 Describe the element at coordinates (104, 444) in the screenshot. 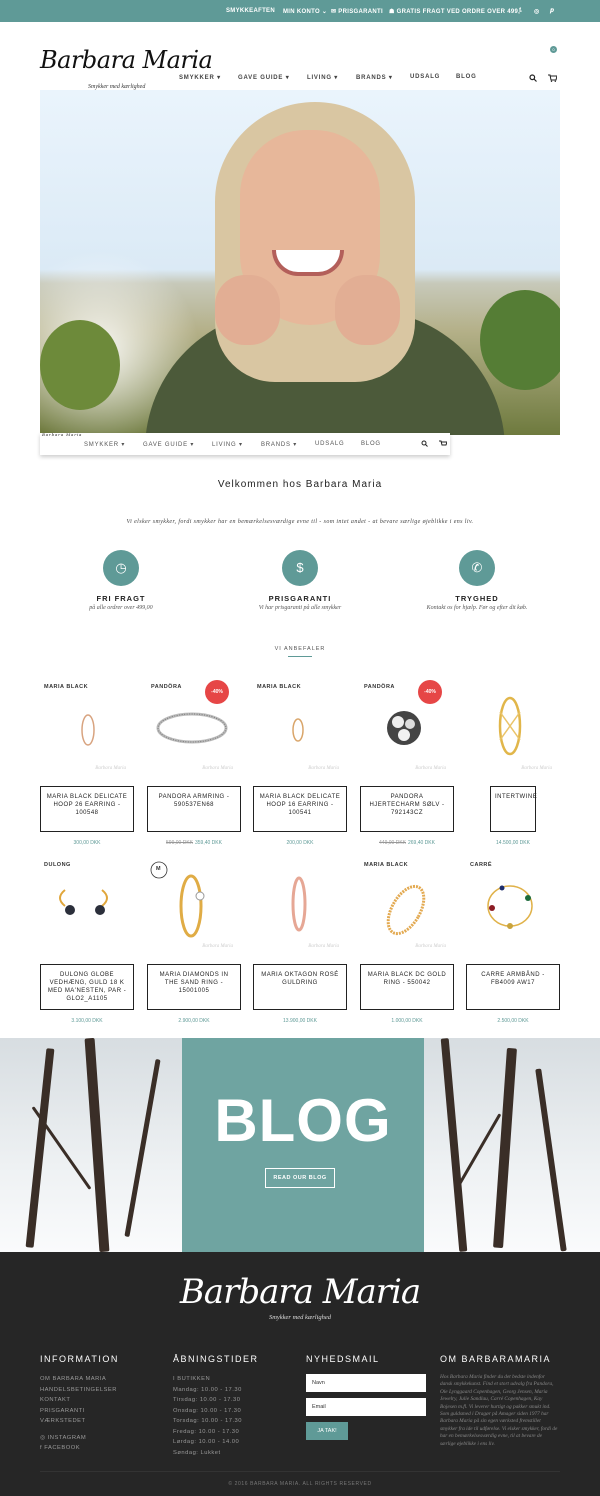

I see `sticky-nav-smykker: SMYKKER ▾` at that location.